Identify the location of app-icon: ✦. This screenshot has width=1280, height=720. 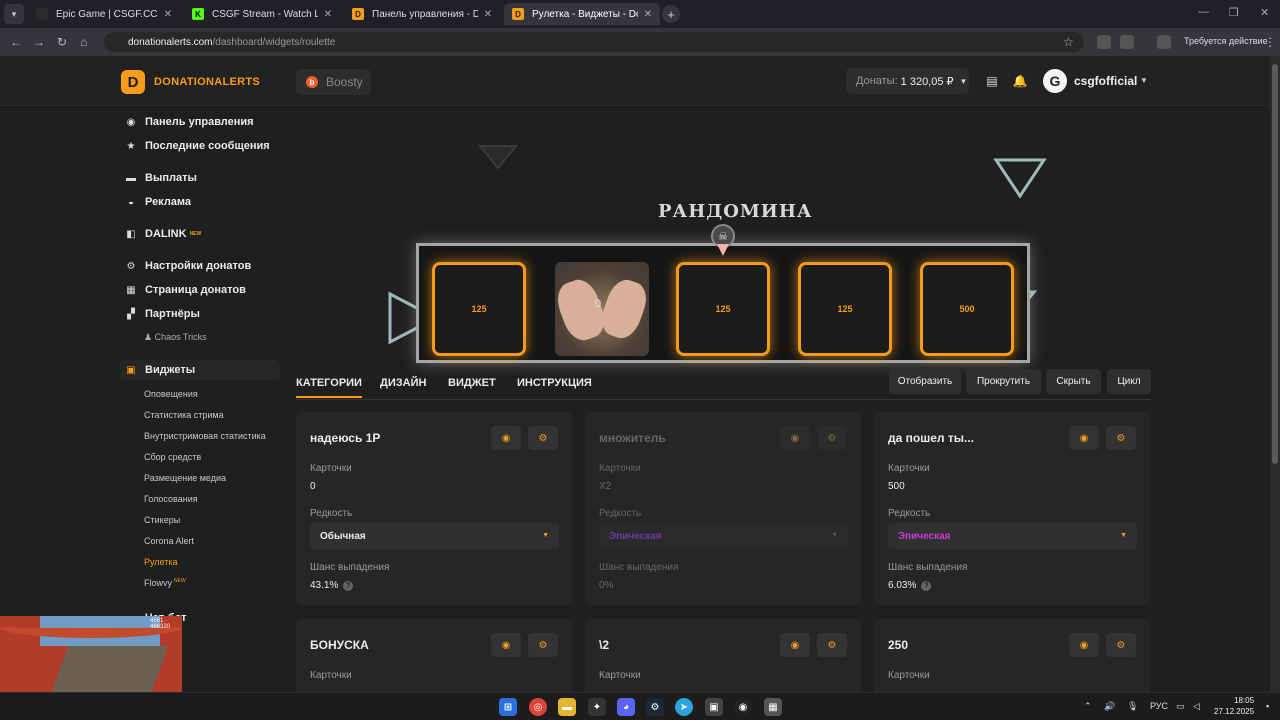
(597, 707).